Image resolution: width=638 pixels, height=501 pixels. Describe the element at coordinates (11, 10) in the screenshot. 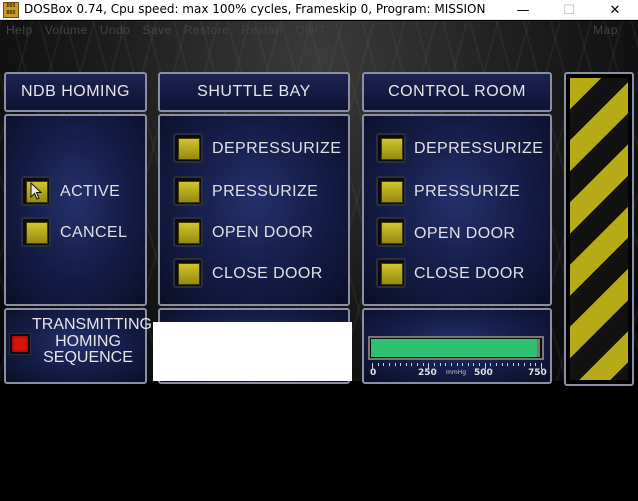

I see `dosbox-app-icon: DOS BOX` at that location.